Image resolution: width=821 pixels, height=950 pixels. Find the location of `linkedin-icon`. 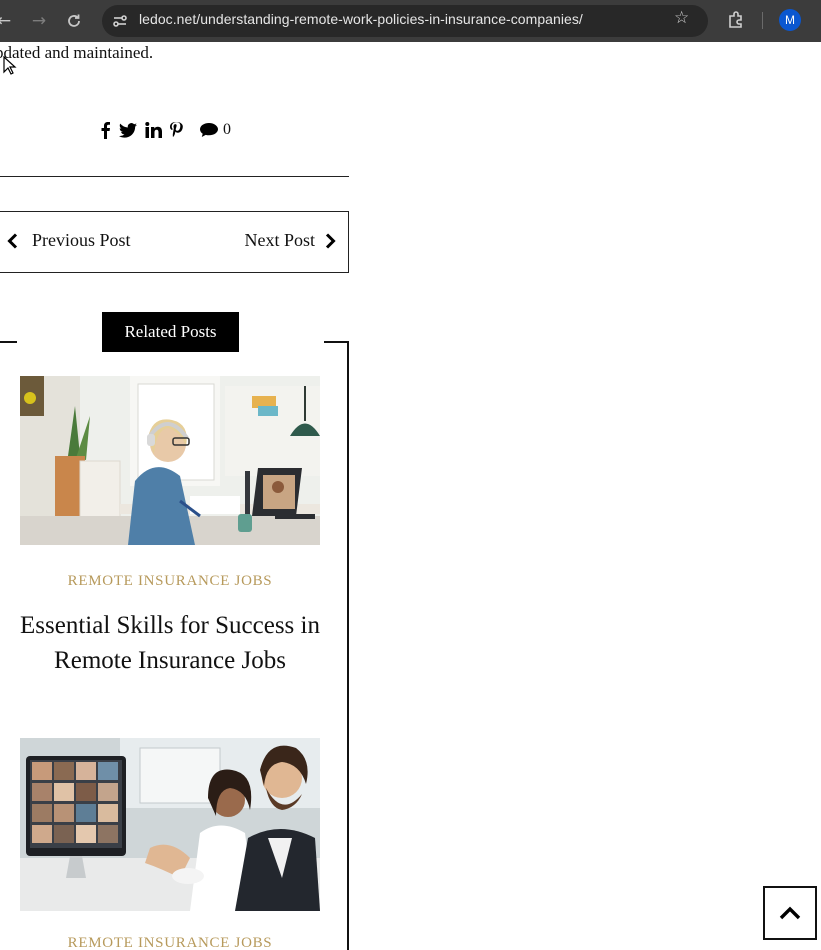

linkedin-icon is located at coordinates (153, 130).